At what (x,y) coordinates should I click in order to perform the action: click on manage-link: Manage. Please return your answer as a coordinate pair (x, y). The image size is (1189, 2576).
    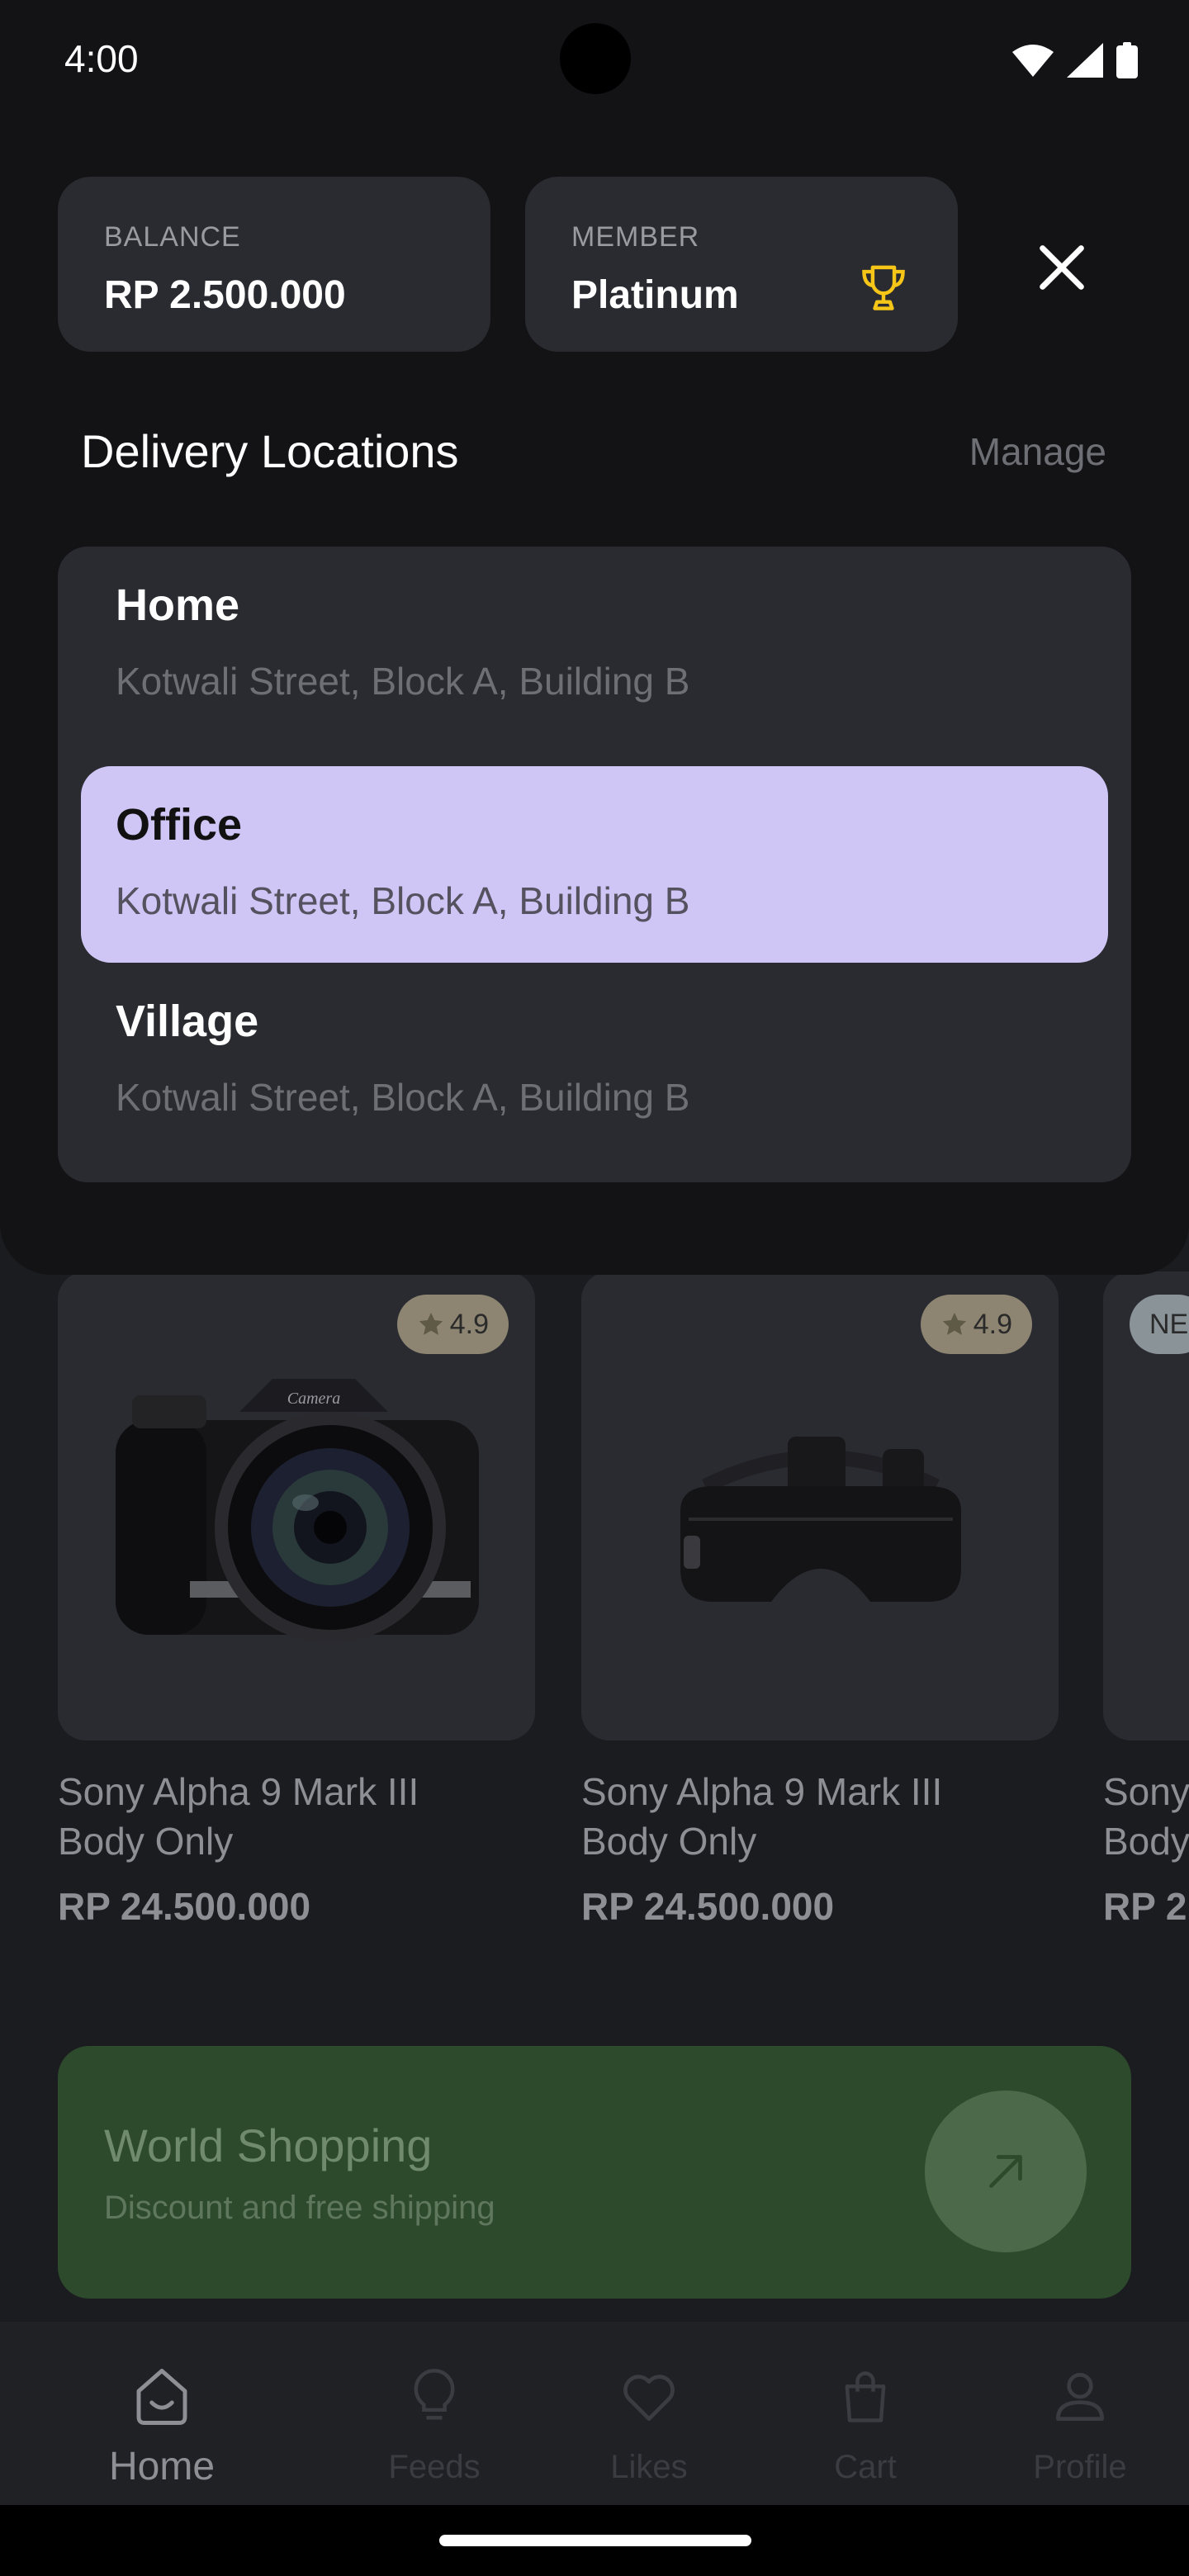
    Looking at the image, I should click on (1037, 451).